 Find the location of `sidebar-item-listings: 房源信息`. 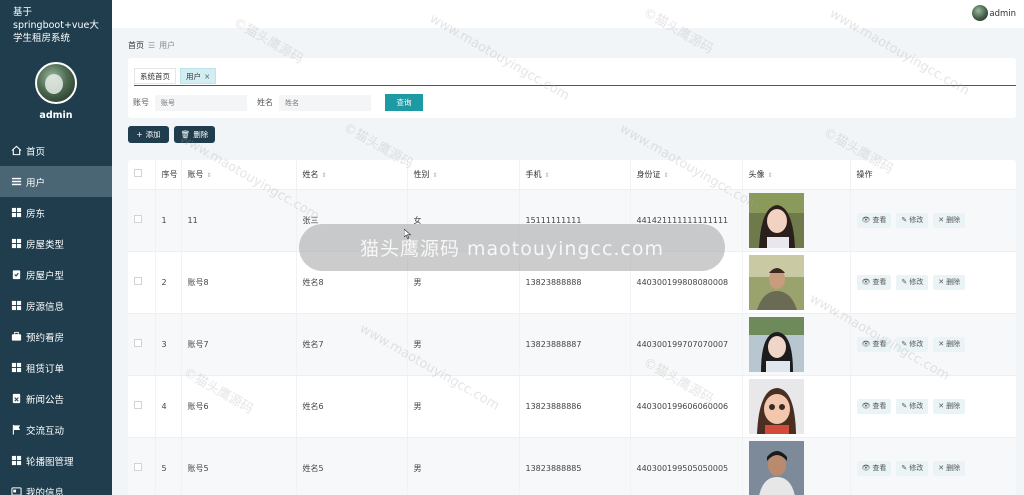

sidebar-item-listings: 房源信息 is located at coordinates (56, 305).